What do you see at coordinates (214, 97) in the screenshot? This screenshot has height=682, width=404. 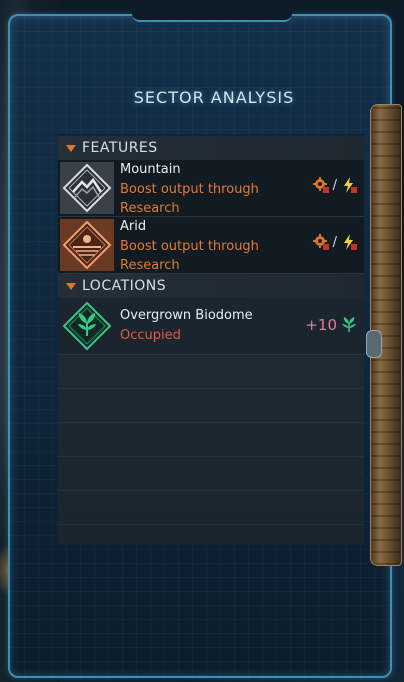 I see `panel-title: SECTOR ANALYSIS` at bounding box center [214, 97].